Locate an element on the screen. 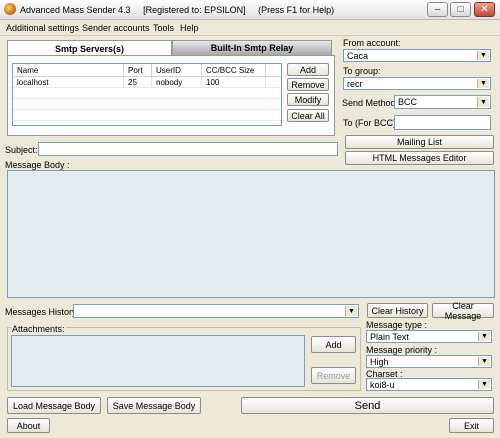 This screenshot has width=500, height=438. to-bcc-input is located at coordinates (442, 122).